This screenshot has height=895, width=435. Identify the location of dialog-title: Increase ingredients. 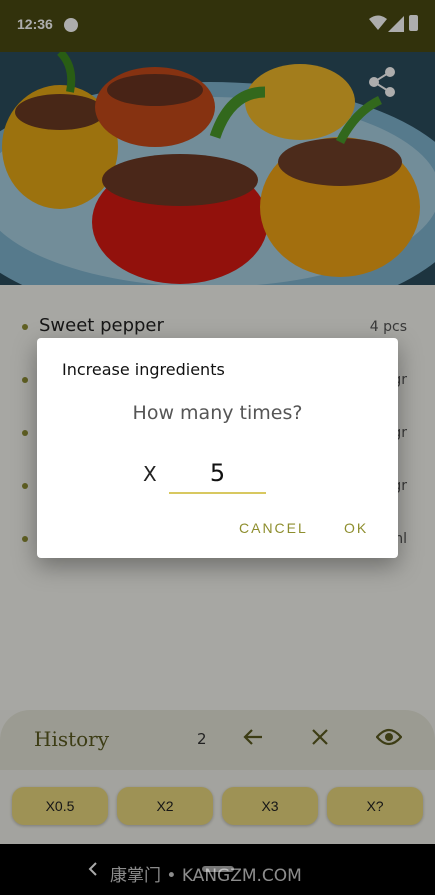
(143, 369).